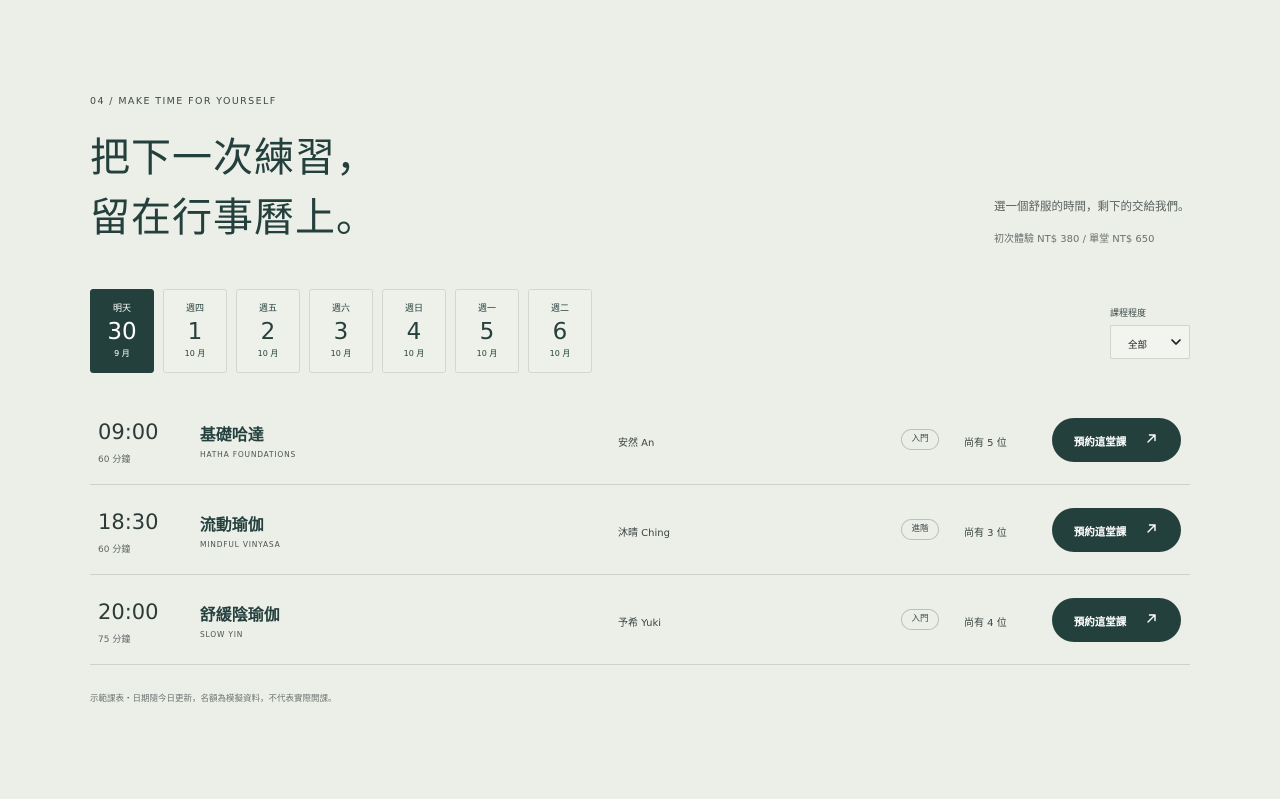 This screenshot has height=799, width=1280. I want to click on level-badge: 進階, so click(920, 529).